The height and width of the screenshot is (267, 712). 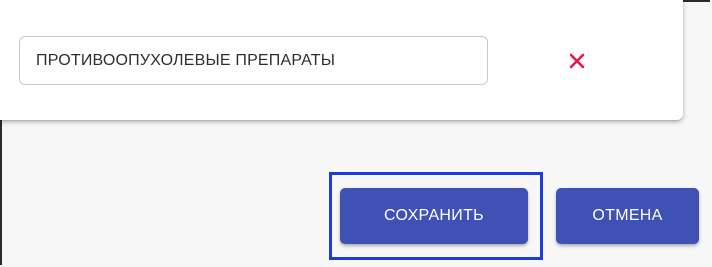 I want to click on category-field: ПРОТИВООПУХОЛЕВЫЕ ПРЕПАРАТЫ, so click(x=253, y=60).